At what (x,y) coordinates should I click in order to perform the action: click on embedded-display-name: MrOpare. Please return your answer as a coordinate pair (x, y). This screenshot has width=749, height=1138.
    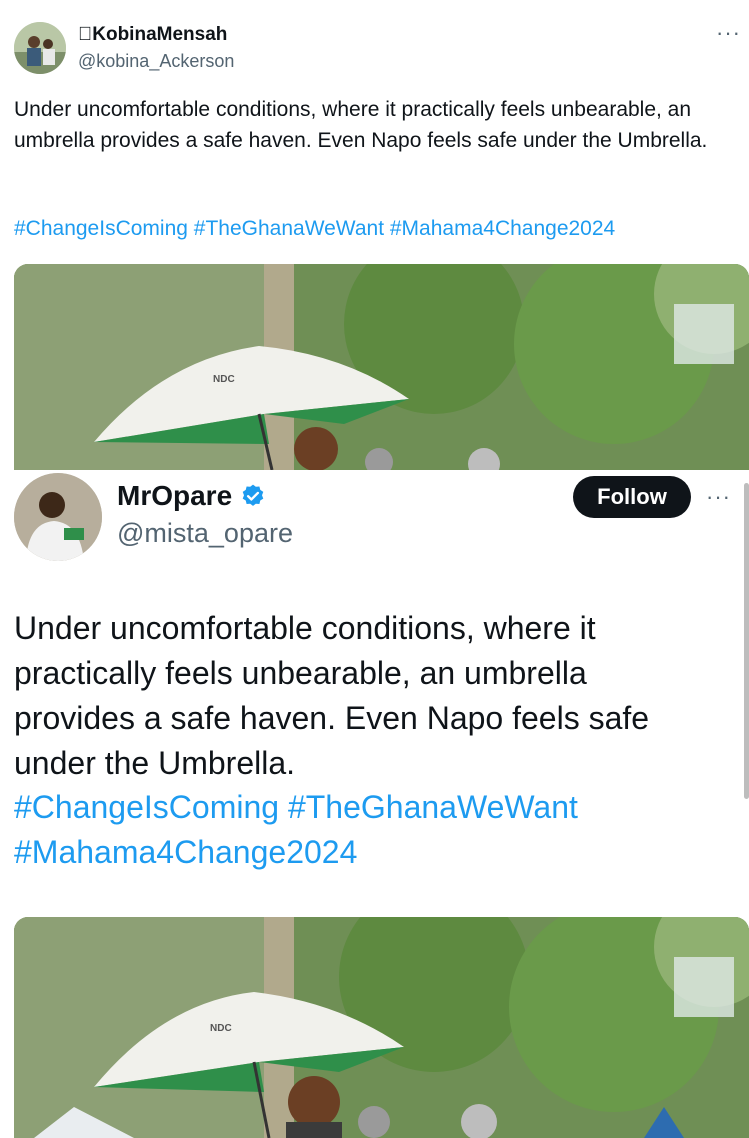
    Looking at the image, I should click on (191, 496).